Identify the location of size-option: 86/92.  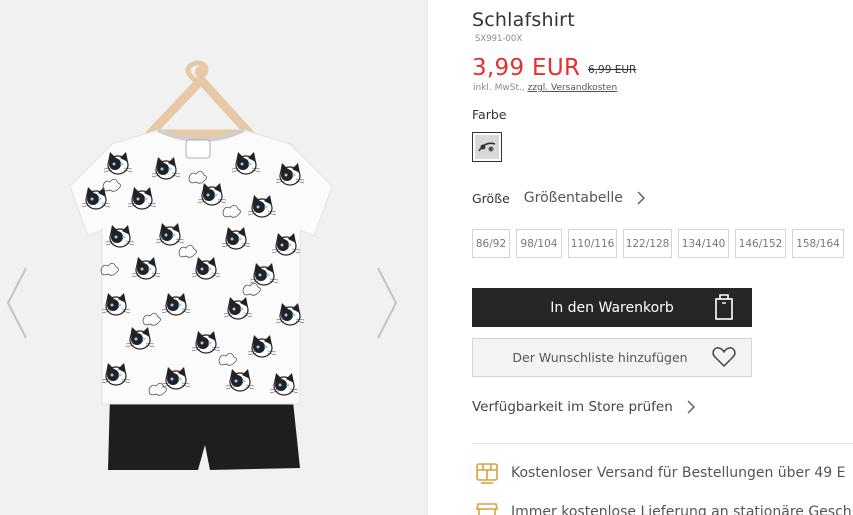
(491, 243).